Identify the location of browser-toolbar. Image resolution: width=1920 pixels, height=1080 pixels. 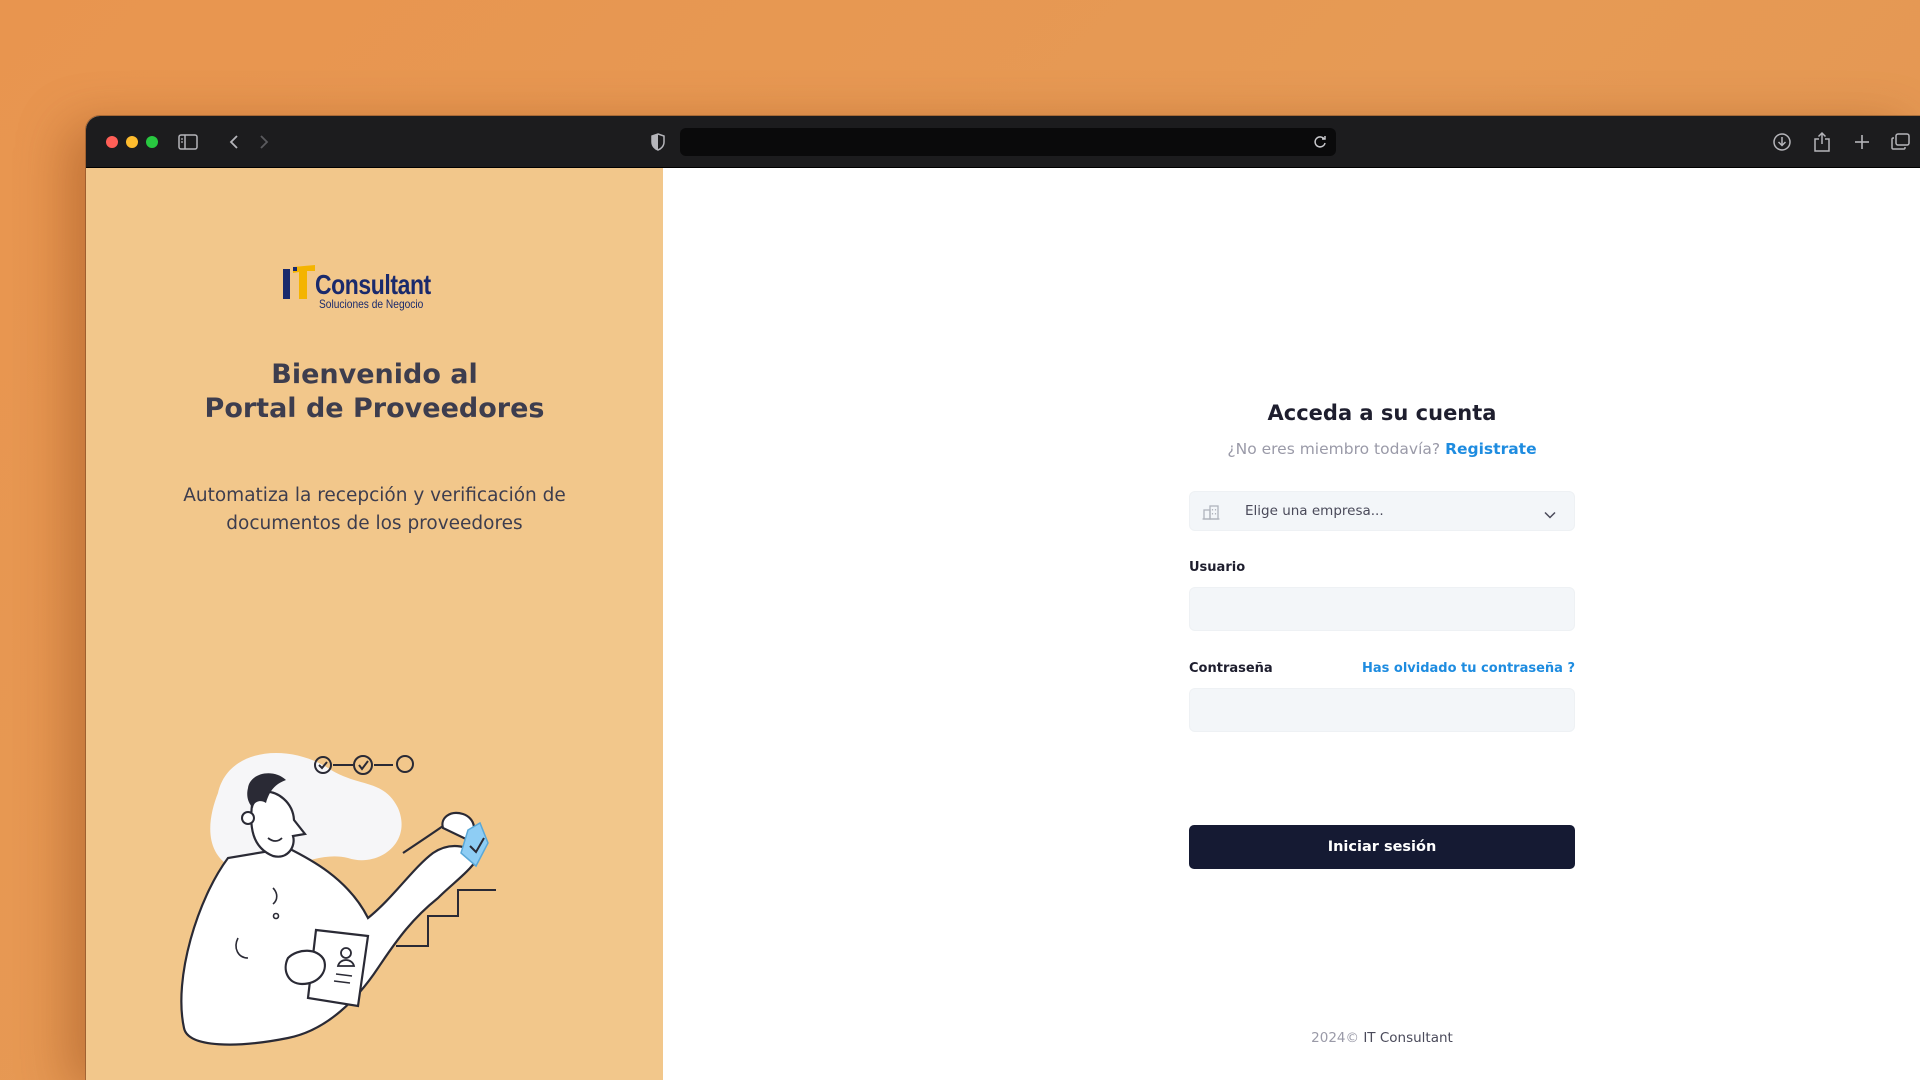
(1003, 142).